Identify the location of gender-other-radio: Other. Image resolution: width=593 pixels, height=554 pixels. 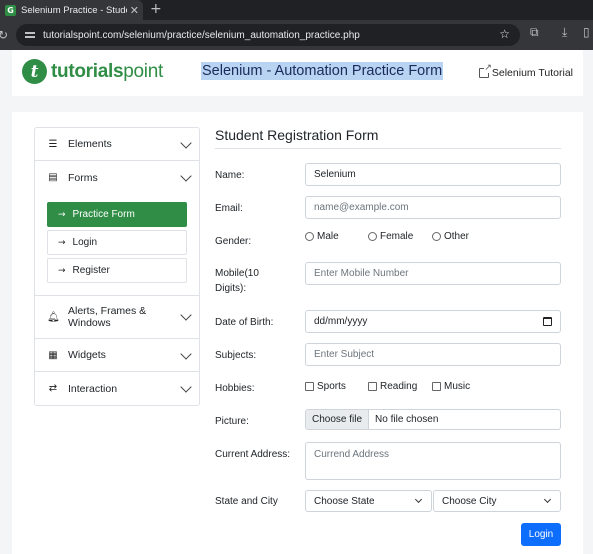
(450, 236).